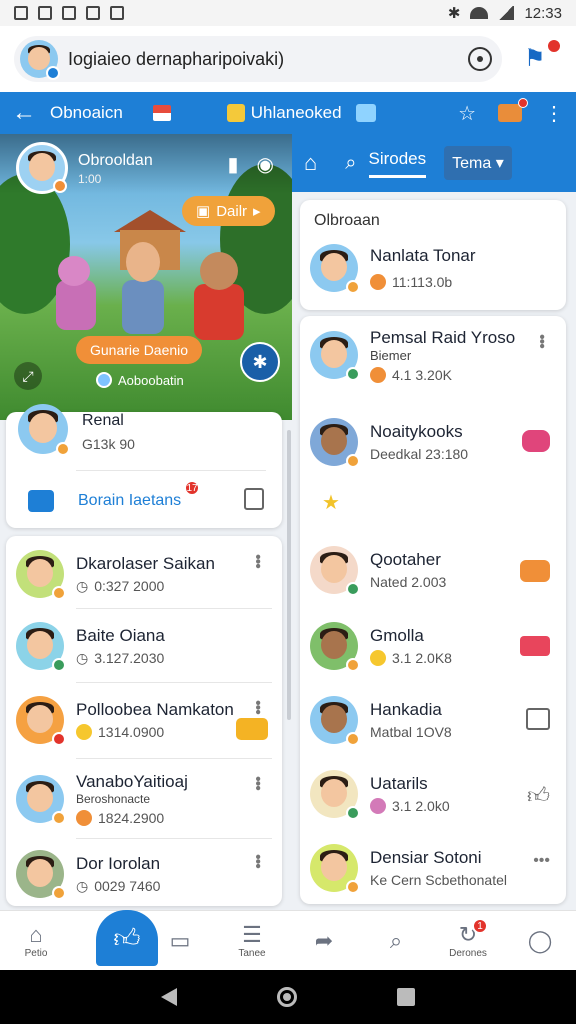  Describe the element at coordinates (127, 938) in the screenshot. I see `active-like-button: 👍︎` at that location.